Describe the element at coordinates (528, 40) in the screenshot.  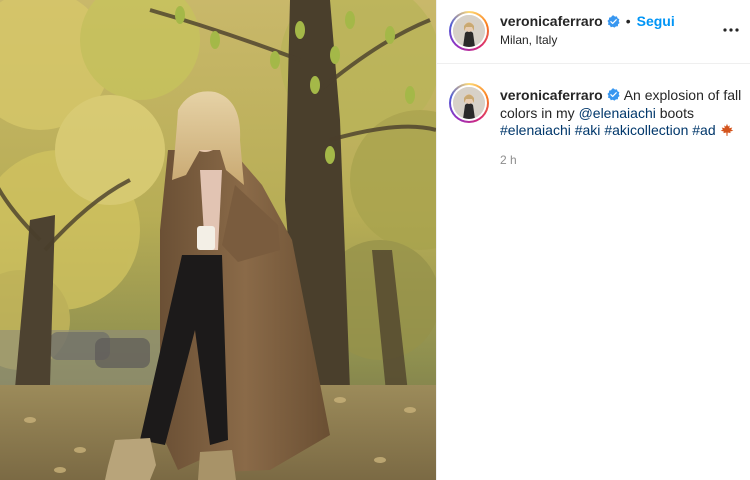
I see `post-location: Milan, Italy` at that location.